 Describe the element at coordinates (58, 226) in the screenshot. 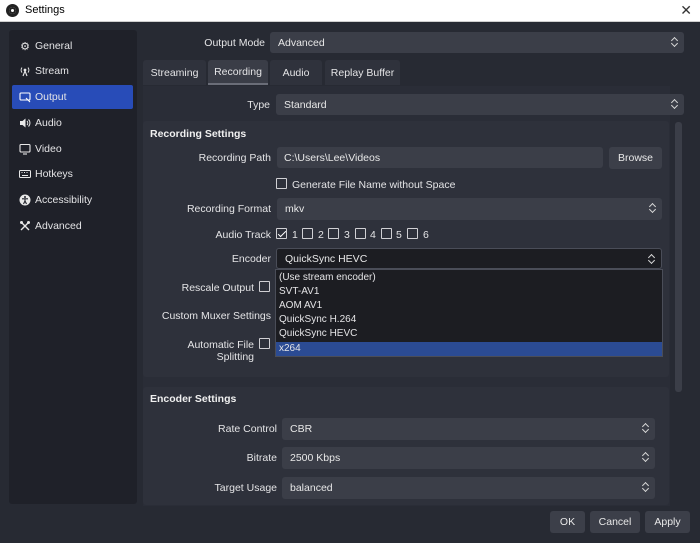

I see `sidebar-item-label: Advanced` at that location.